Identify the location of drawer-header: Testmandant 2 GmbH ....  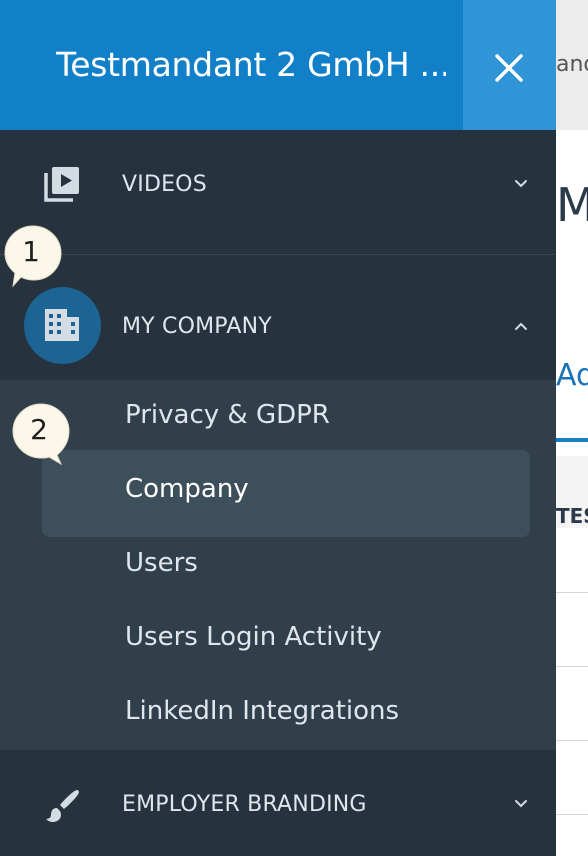
(278, 65).